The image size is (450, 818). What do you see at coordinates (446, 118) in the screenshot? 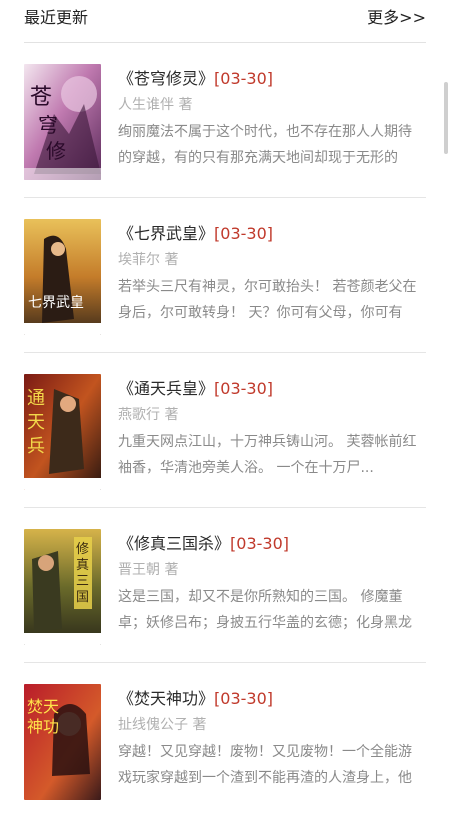
I see `scrollbar` at bounding box center [446, 118].